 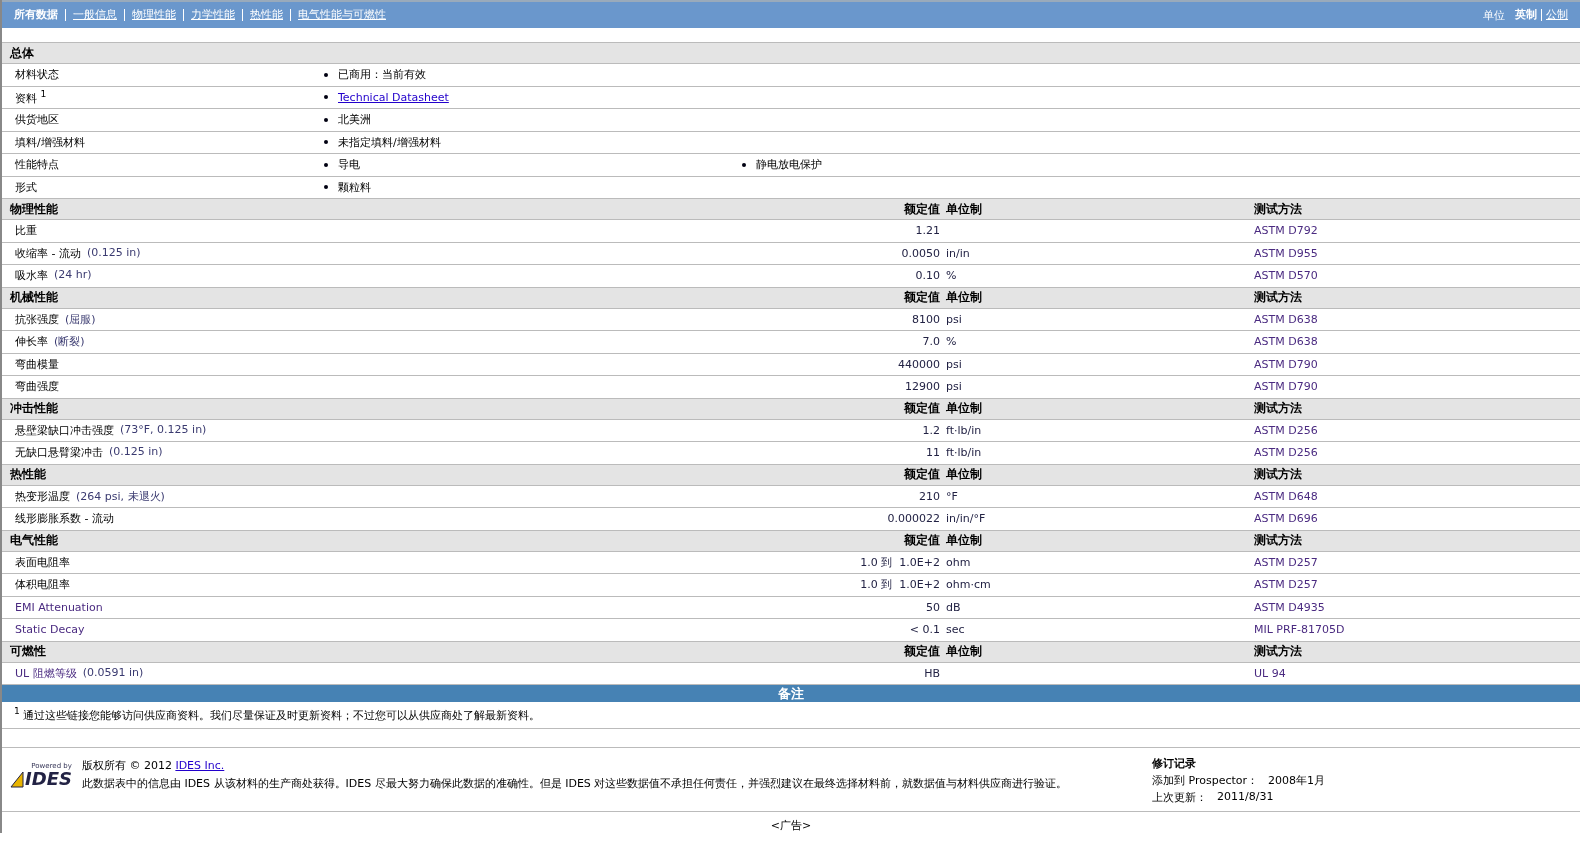 I want to click on property-value: 8100, so click(x=926, y=319).